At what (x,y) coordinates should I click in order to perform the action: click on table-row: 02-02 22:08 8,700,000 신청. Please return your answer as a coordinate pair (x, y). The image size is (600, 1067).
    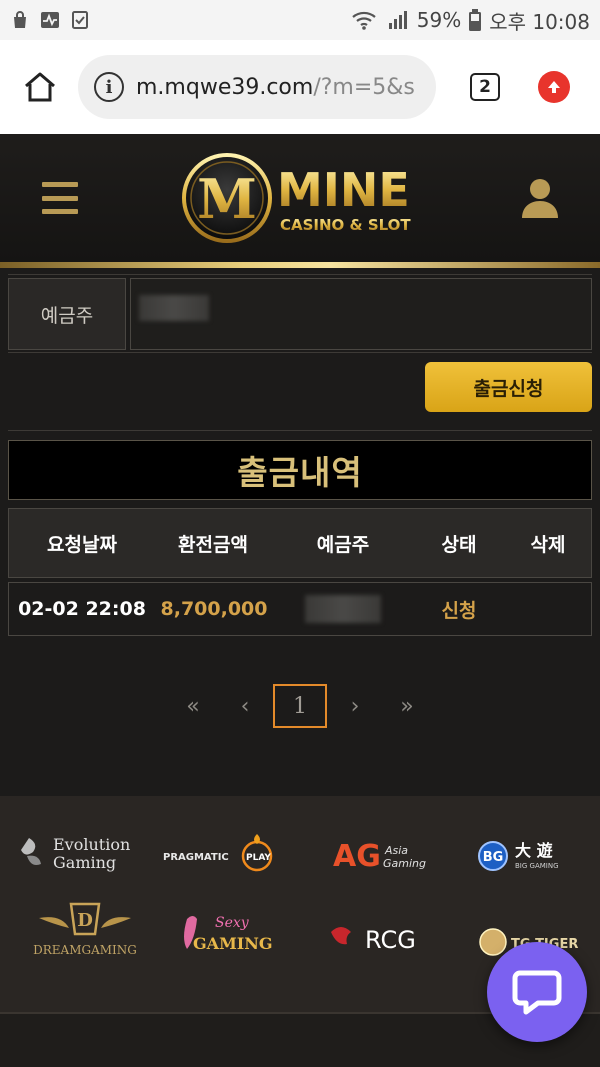
    Looking at the image, I should click on (300, 609).